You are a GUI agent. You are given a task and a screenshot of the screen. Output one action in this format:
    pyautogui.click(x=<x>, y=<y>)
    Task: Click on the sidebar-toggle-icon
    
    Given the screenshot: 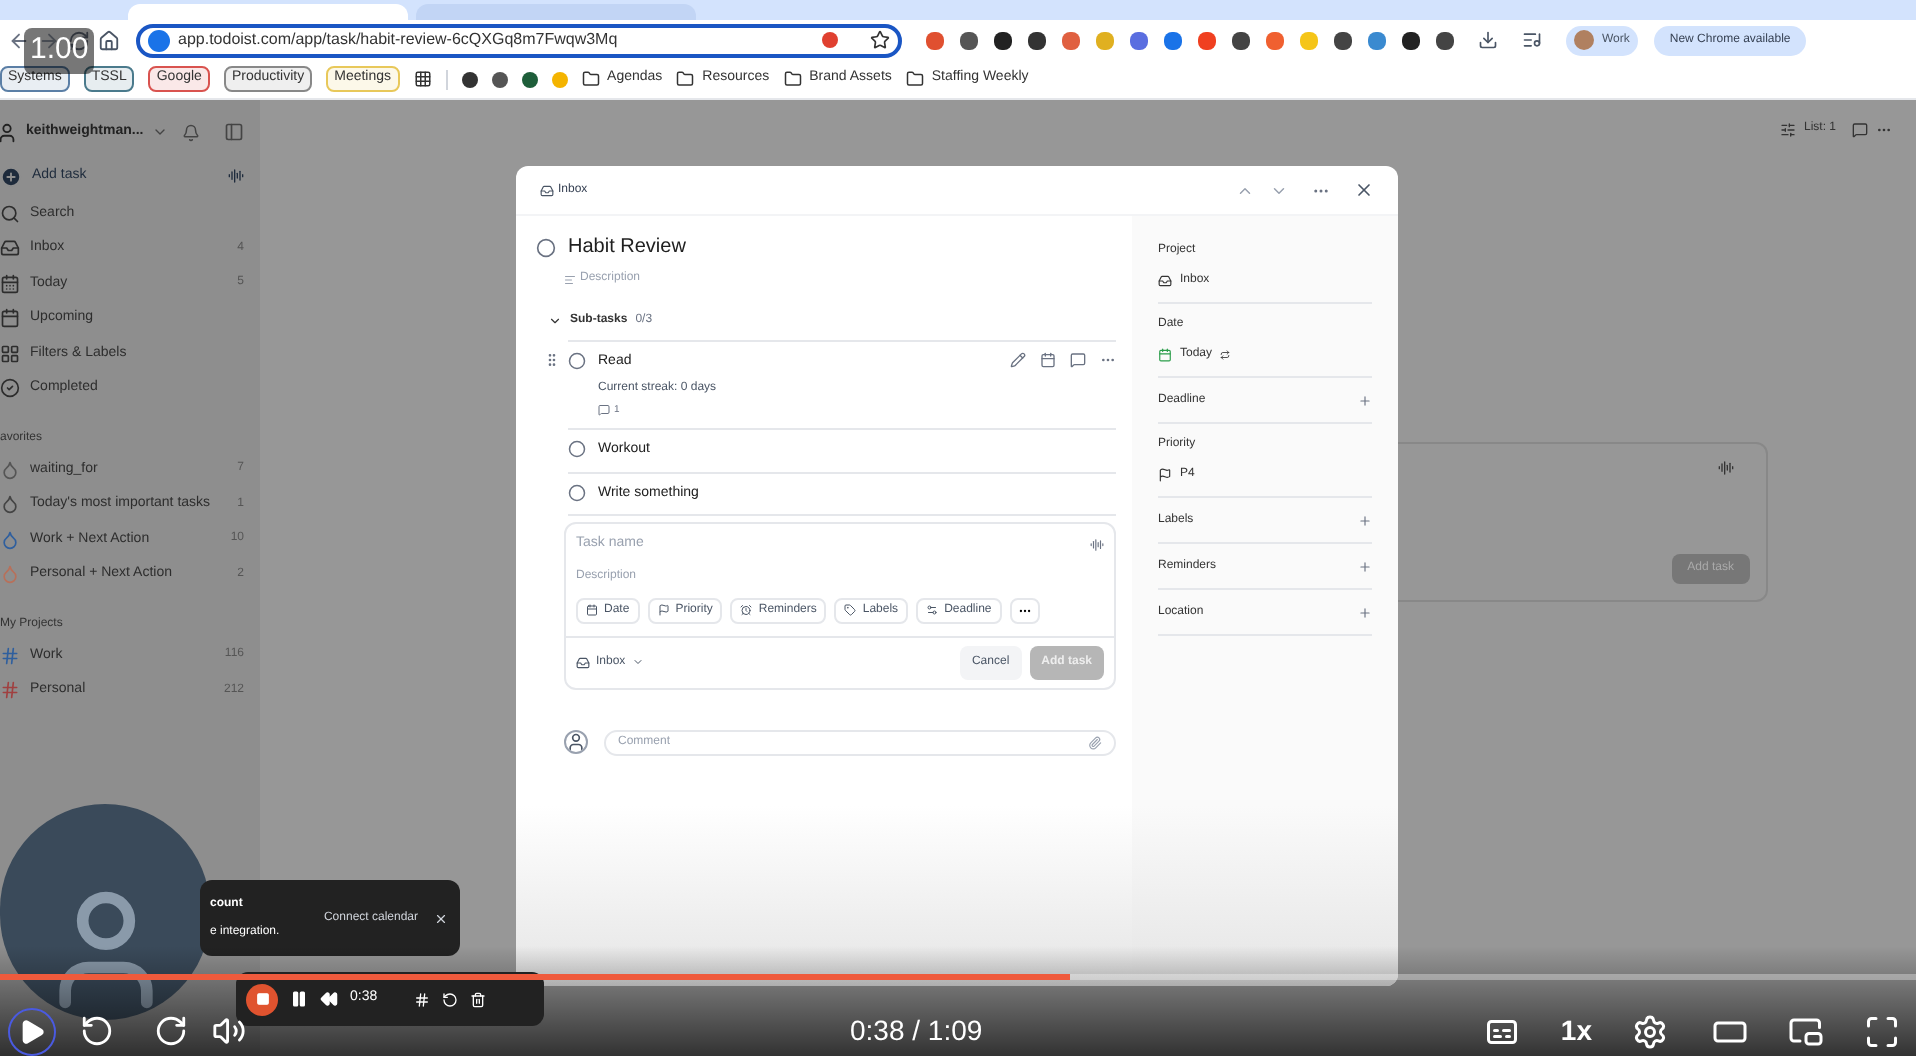 What is the action you would take?
    pyautogui.click(x=234, y=132)
    